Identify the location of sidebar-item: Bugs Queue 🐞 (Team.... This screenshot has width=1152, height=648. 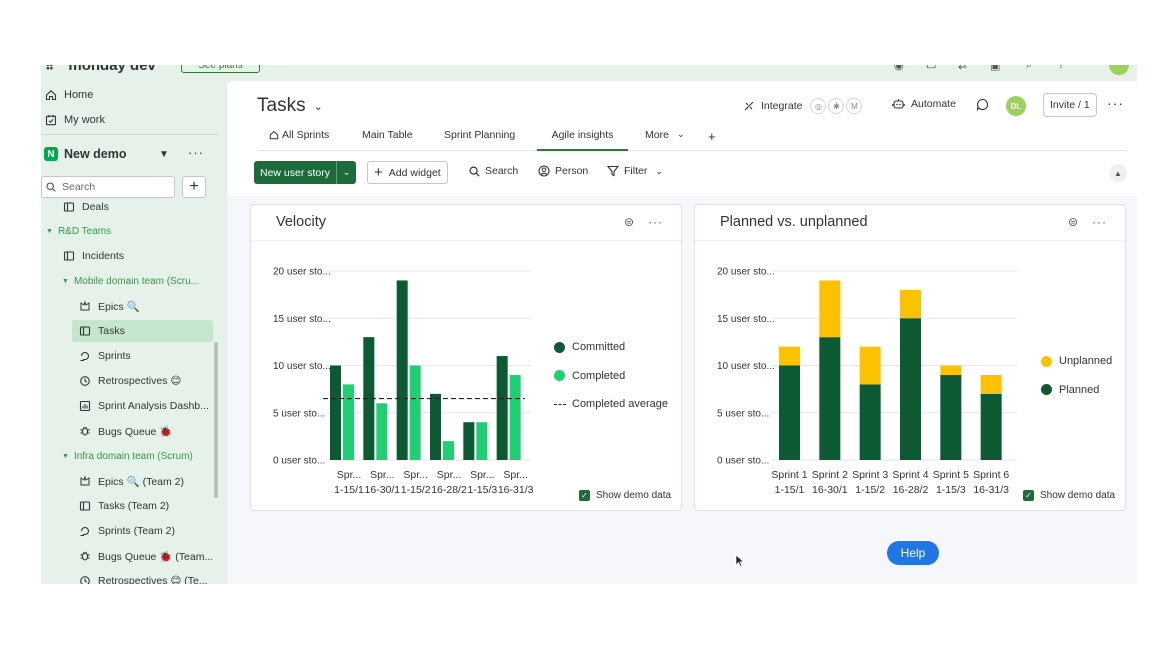
(142, 556).